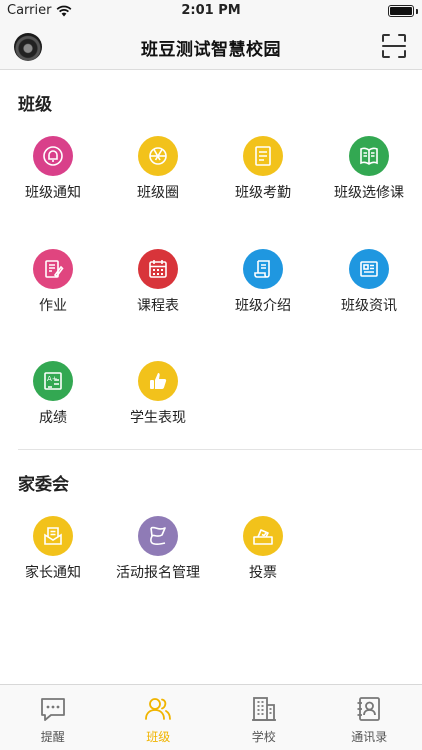 The width and height of the screenshot is (422, 750). What do you see at coordinates (52, 737) in the screenshot?
I see `tab-label: 提醒` at bounding box center [52, 737].